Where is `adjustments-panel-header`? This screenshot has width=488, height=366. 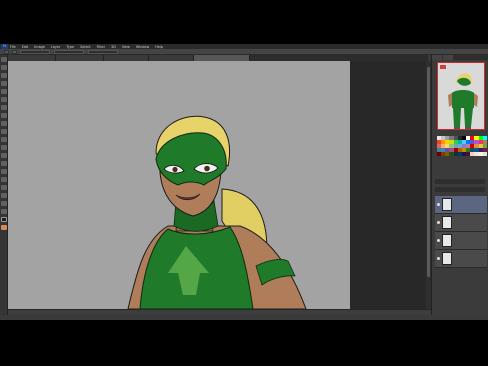 adjustments-panel-header is located at coordinates (460, 181).